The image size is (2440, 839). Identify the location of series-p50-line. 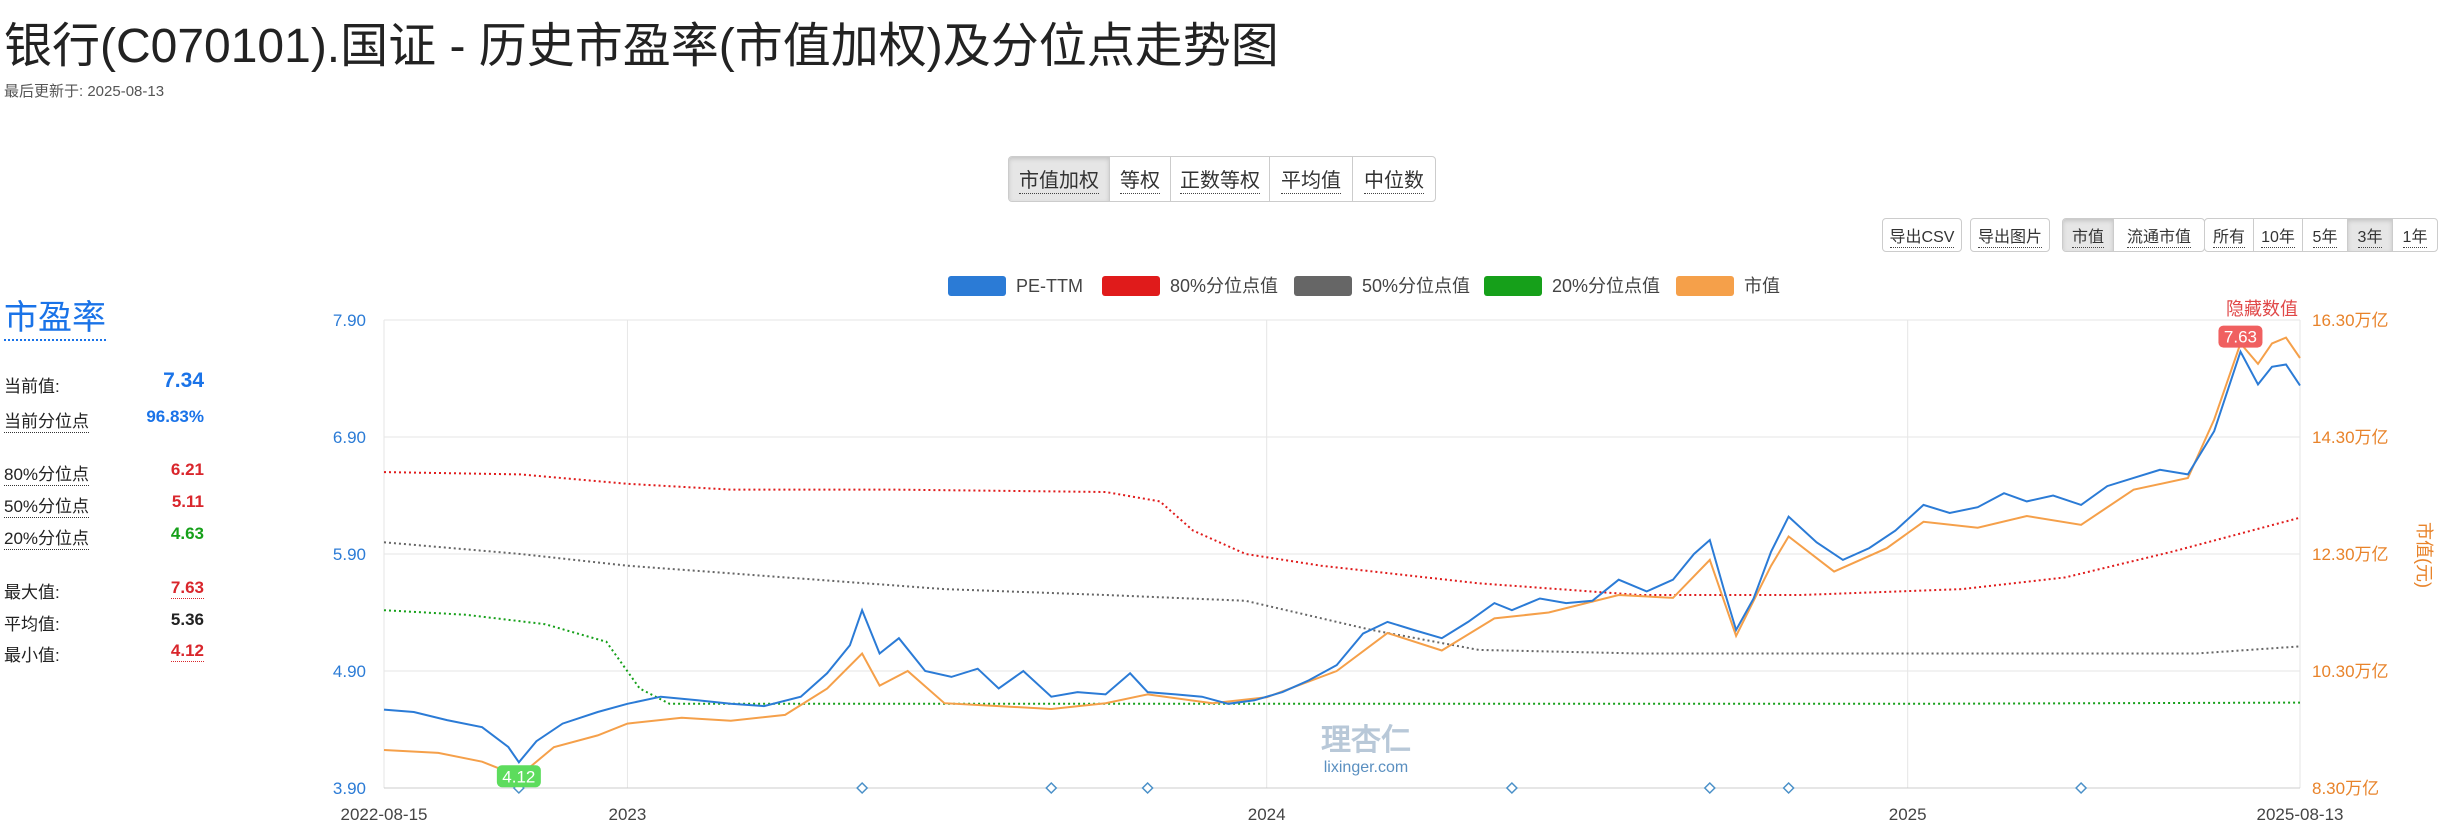
(1342, 598).